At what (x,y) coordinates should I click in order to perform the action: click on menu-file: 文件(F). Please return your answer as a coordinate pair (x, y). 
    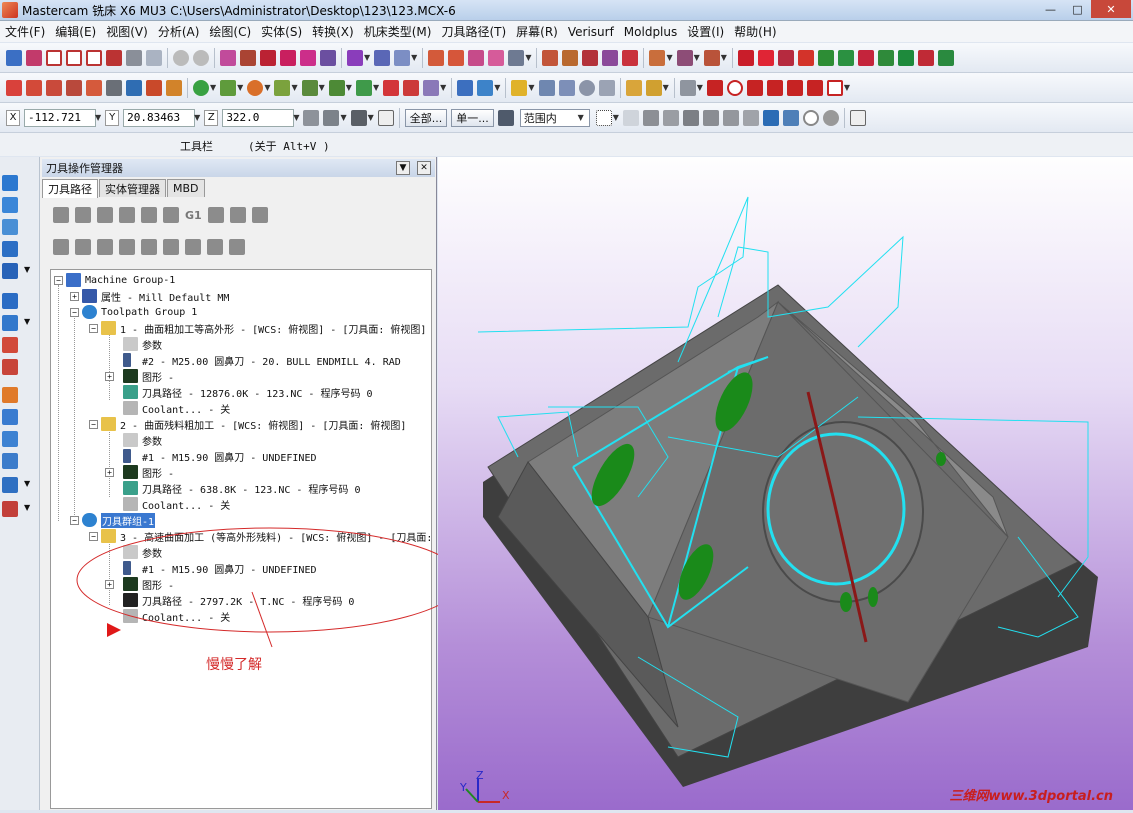
    Looking at the image, I should click on (25, 31).